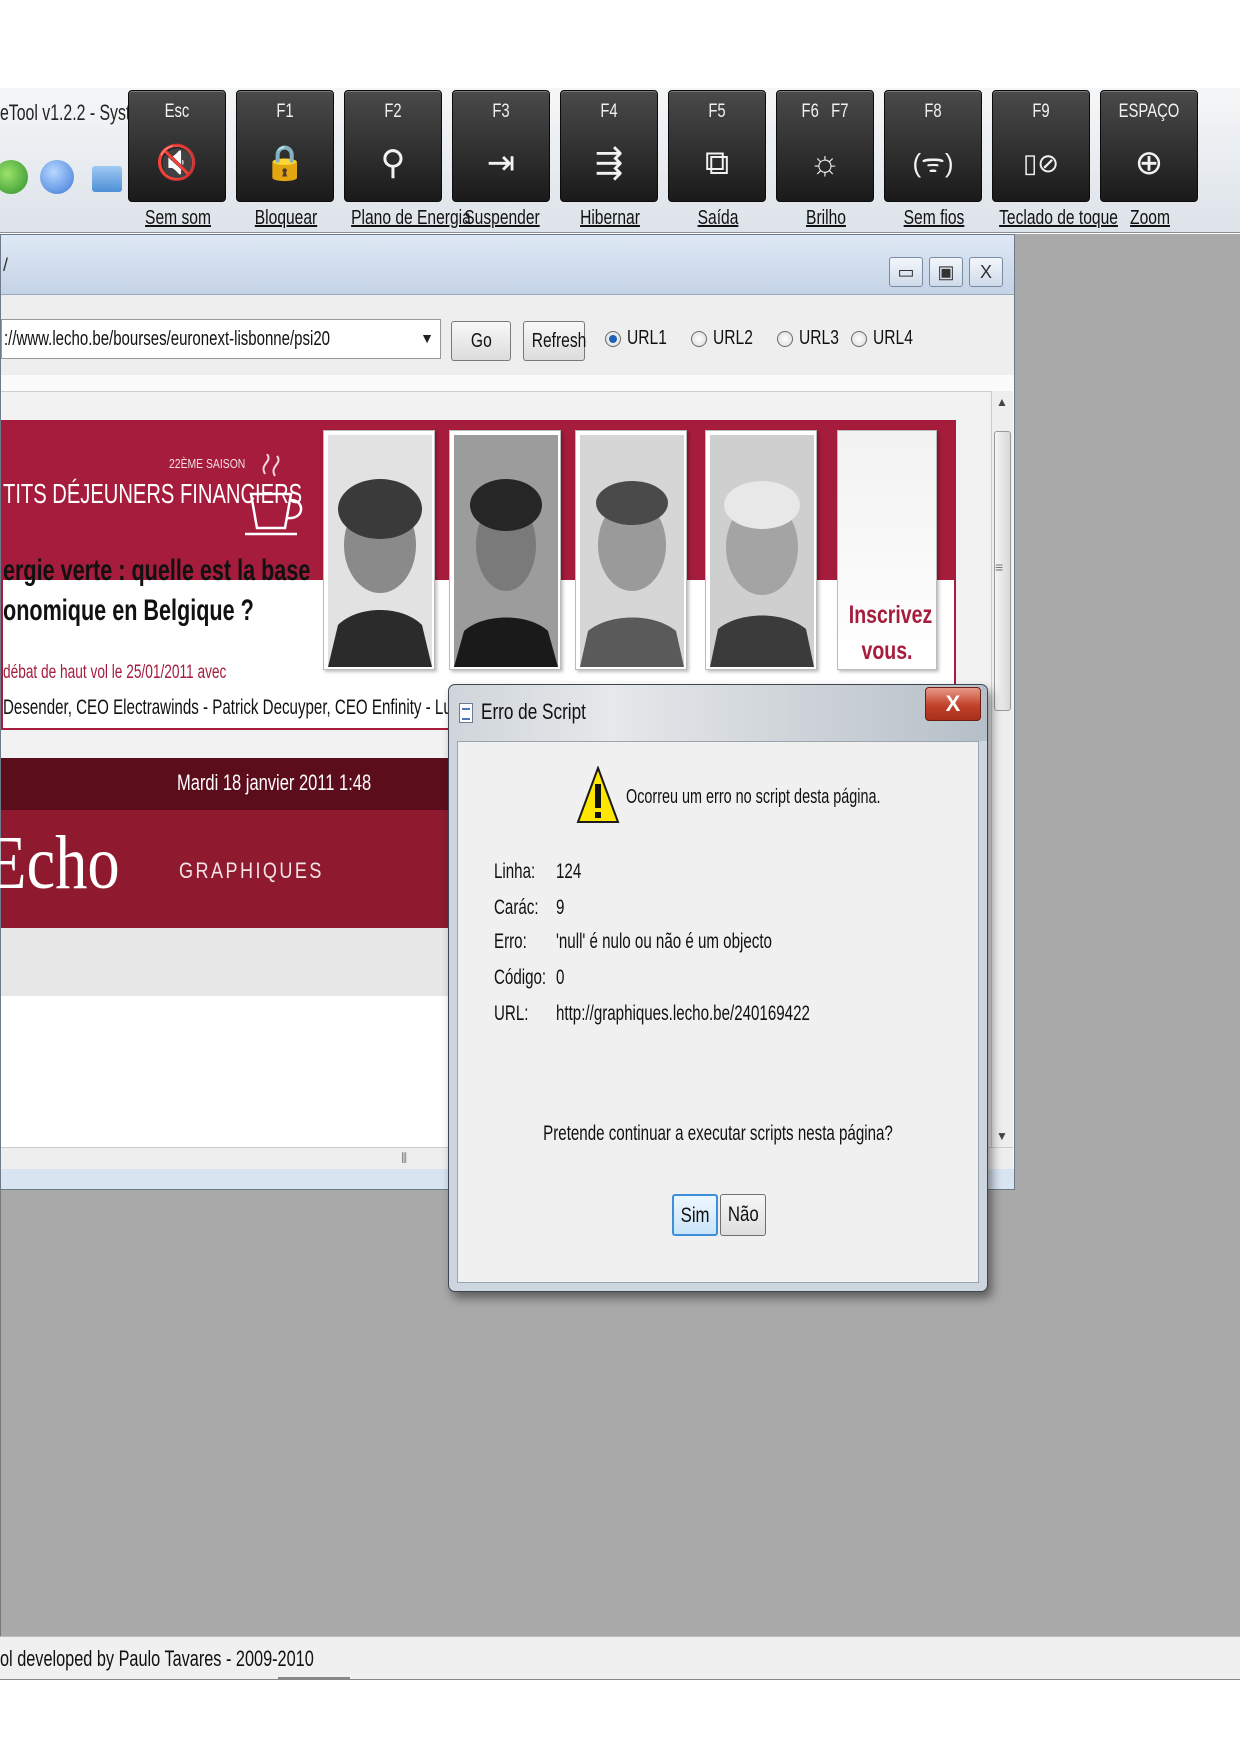 Image resolution: width=1240 pixels, height=1754 pixels. I want to click on fn-key-caption: Brilho, so click(826, 218).